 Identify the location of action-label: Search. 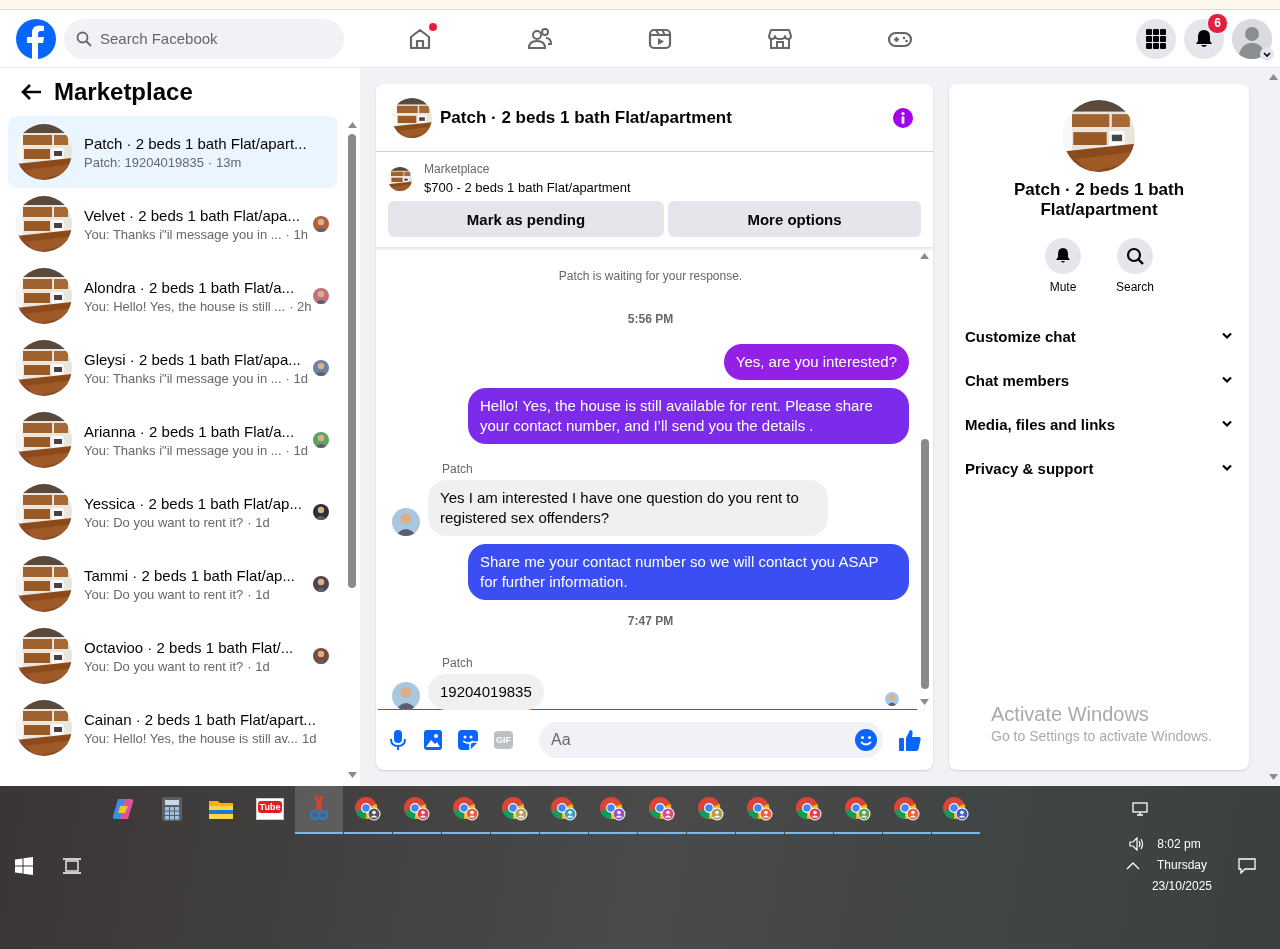
(1135, 287).